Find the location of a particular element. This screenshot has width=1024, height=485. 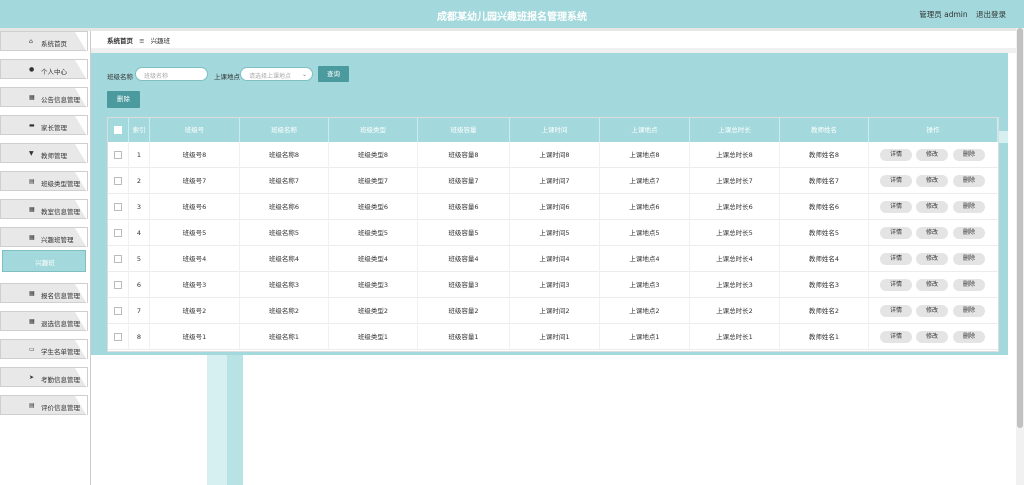

sidebar-item: ● 个人中心 is located at coordinates (44, 69).